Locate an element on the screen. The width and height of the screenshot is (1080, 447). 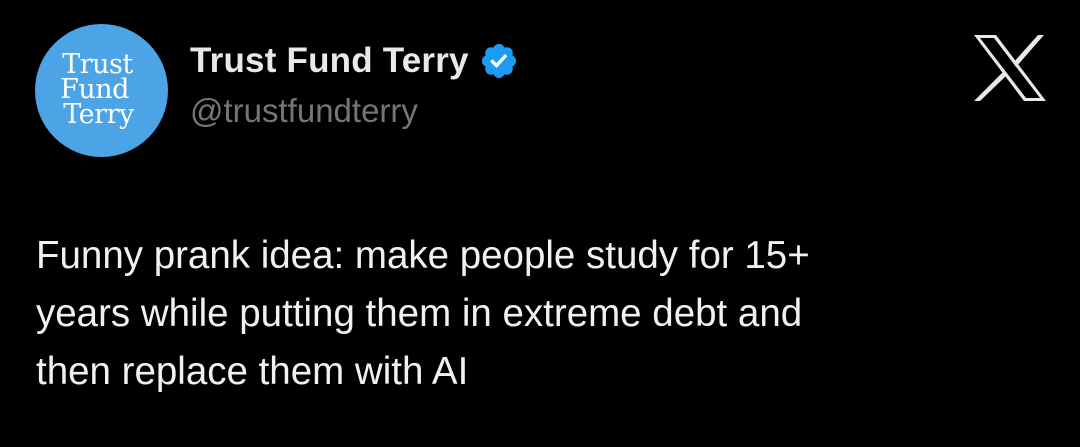
avatar-text-line-3: Terry is located at coordinates (98, 114).